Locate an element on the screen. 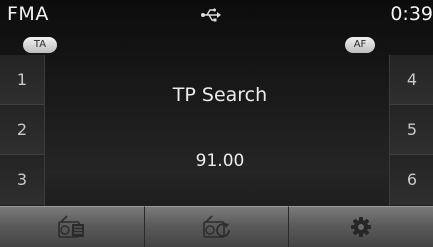 The width and height of the screenshot is (433, 247). settings-button is located at coordinates (360, 226).